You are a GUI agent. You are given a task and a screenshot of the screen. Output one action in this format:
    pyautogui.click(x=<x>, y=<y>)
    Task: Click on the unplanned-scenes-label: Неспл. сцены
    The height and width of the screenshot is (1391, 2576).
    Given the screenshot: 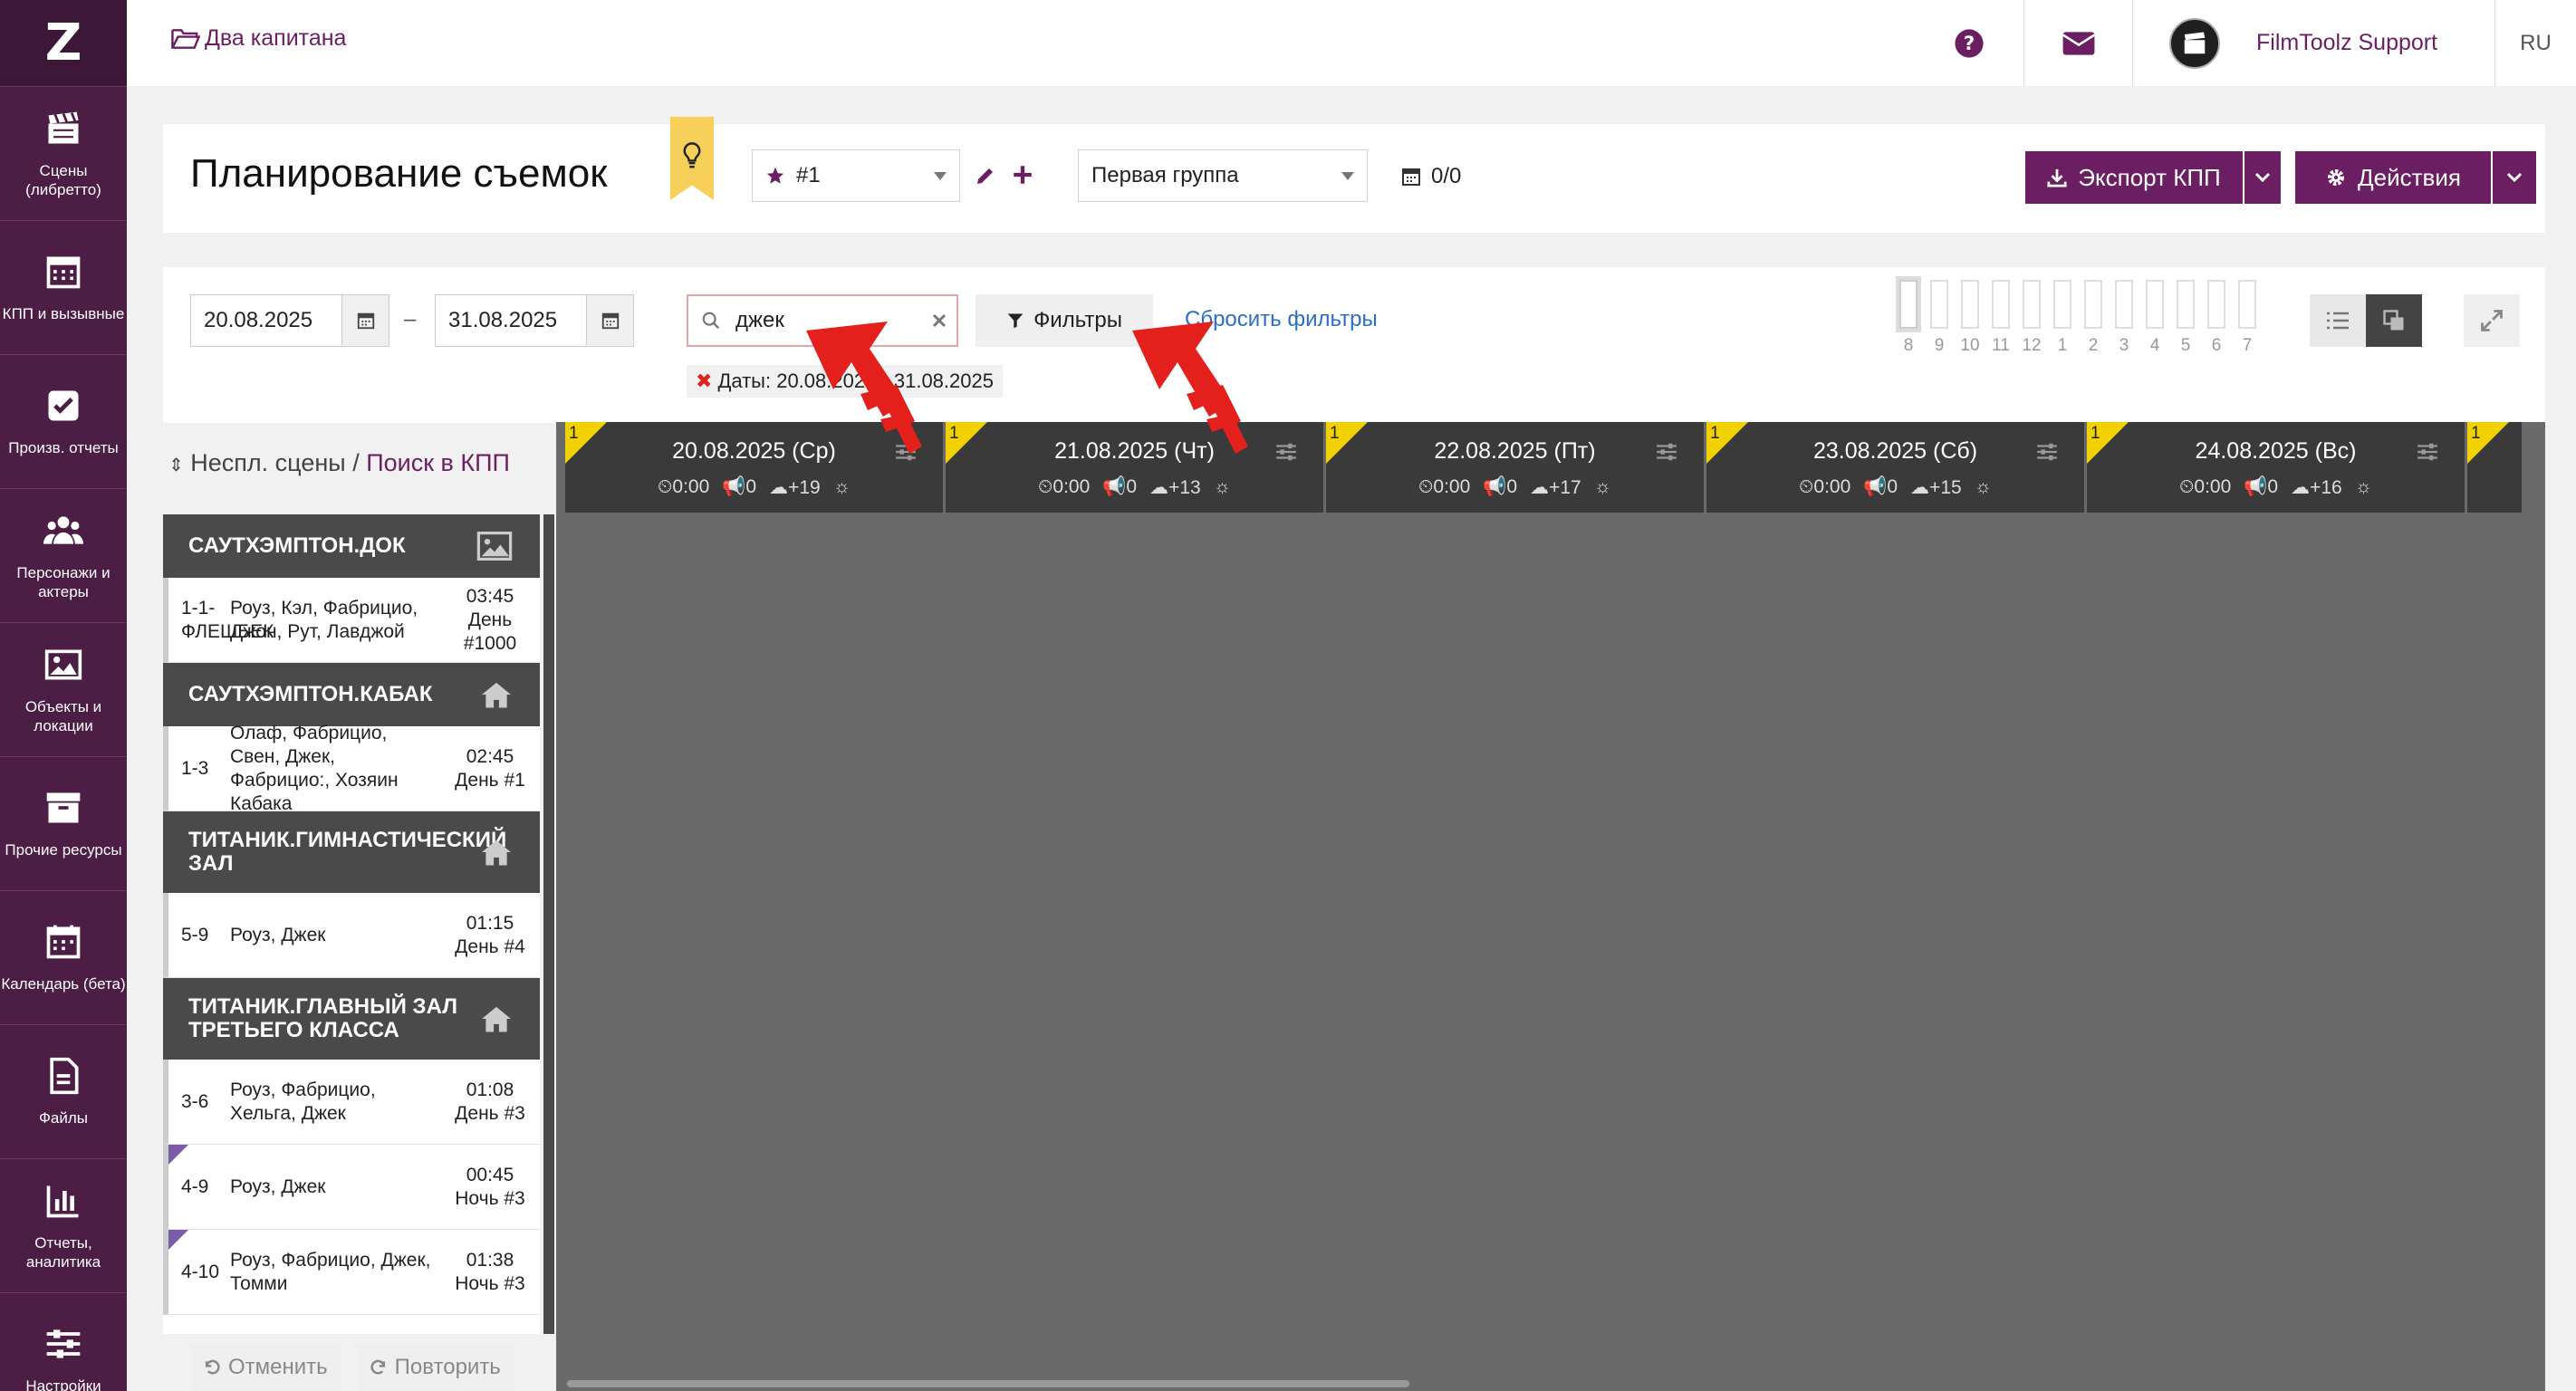 What is the action you would take?
    pyautogui.click(x=267, y=462)
    